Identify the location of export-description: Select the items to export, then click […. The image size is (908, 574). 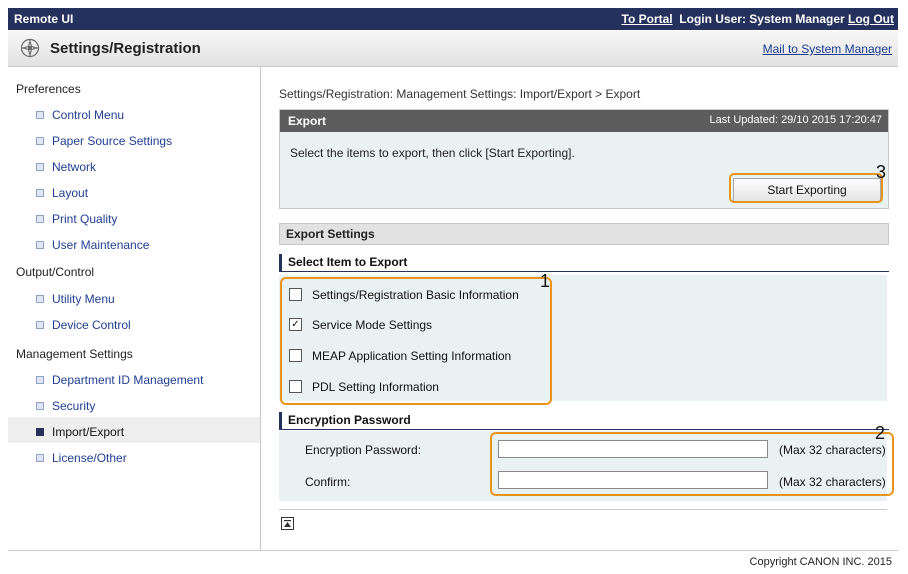
(432, 153).